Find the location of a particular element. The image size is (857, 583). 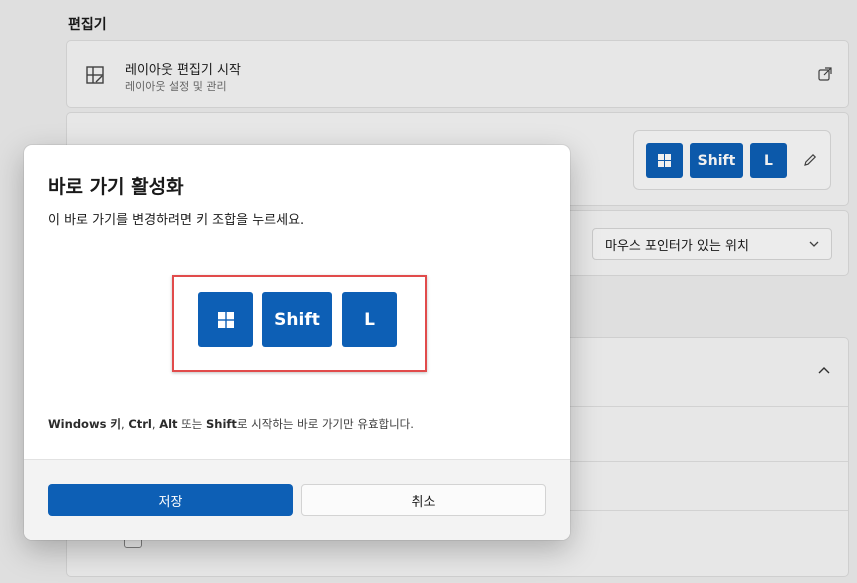

note-or: 또는 is located at coordinates (192, 424).